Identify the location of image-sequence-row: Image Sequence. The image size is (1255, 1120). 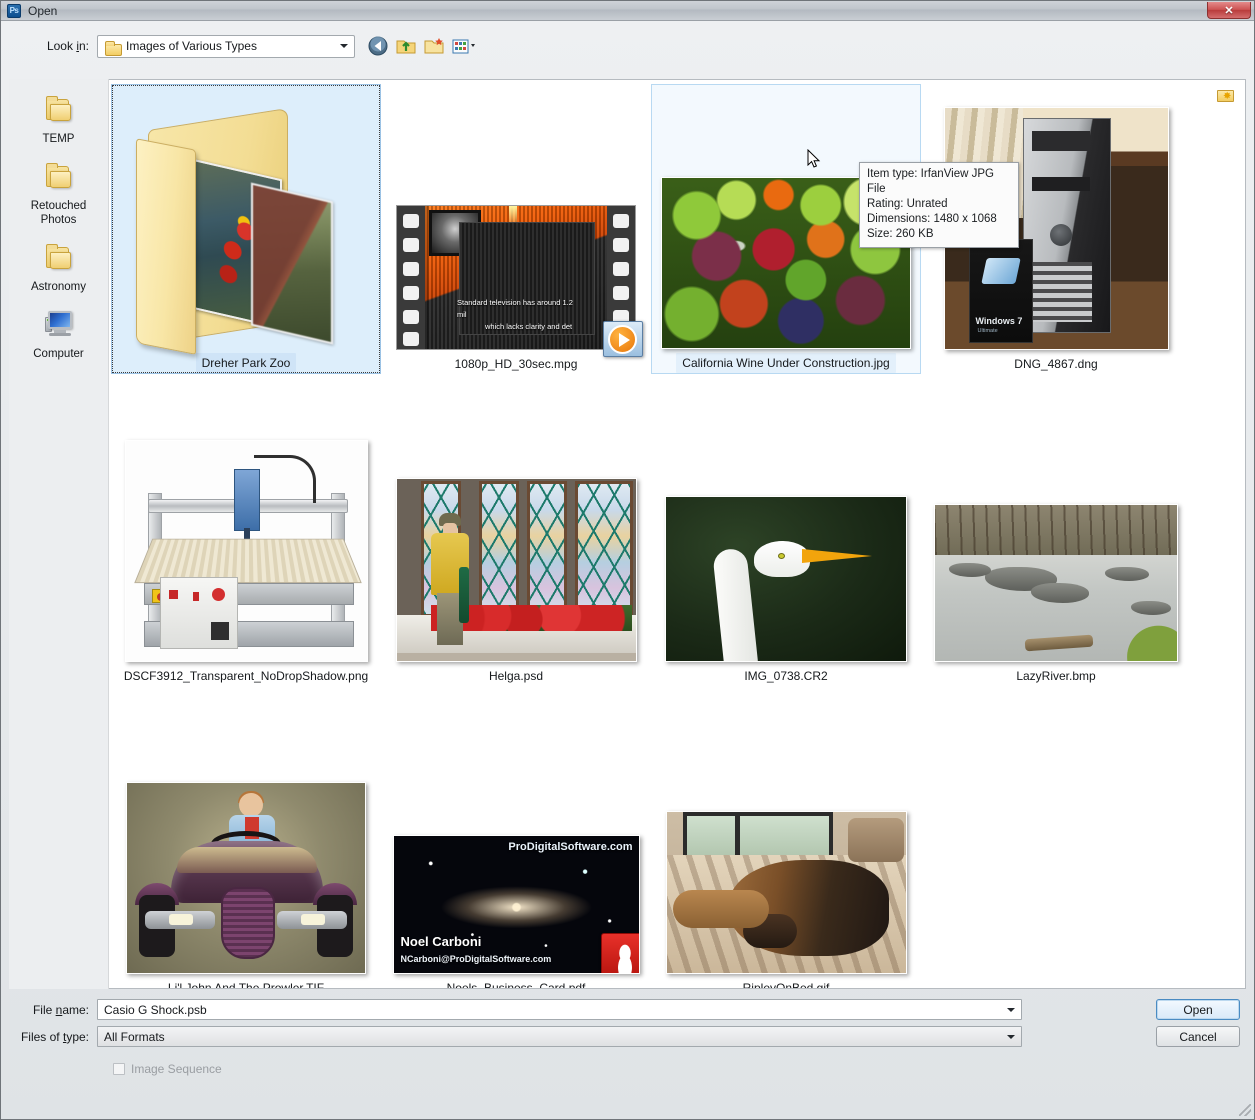
(167, 1069).